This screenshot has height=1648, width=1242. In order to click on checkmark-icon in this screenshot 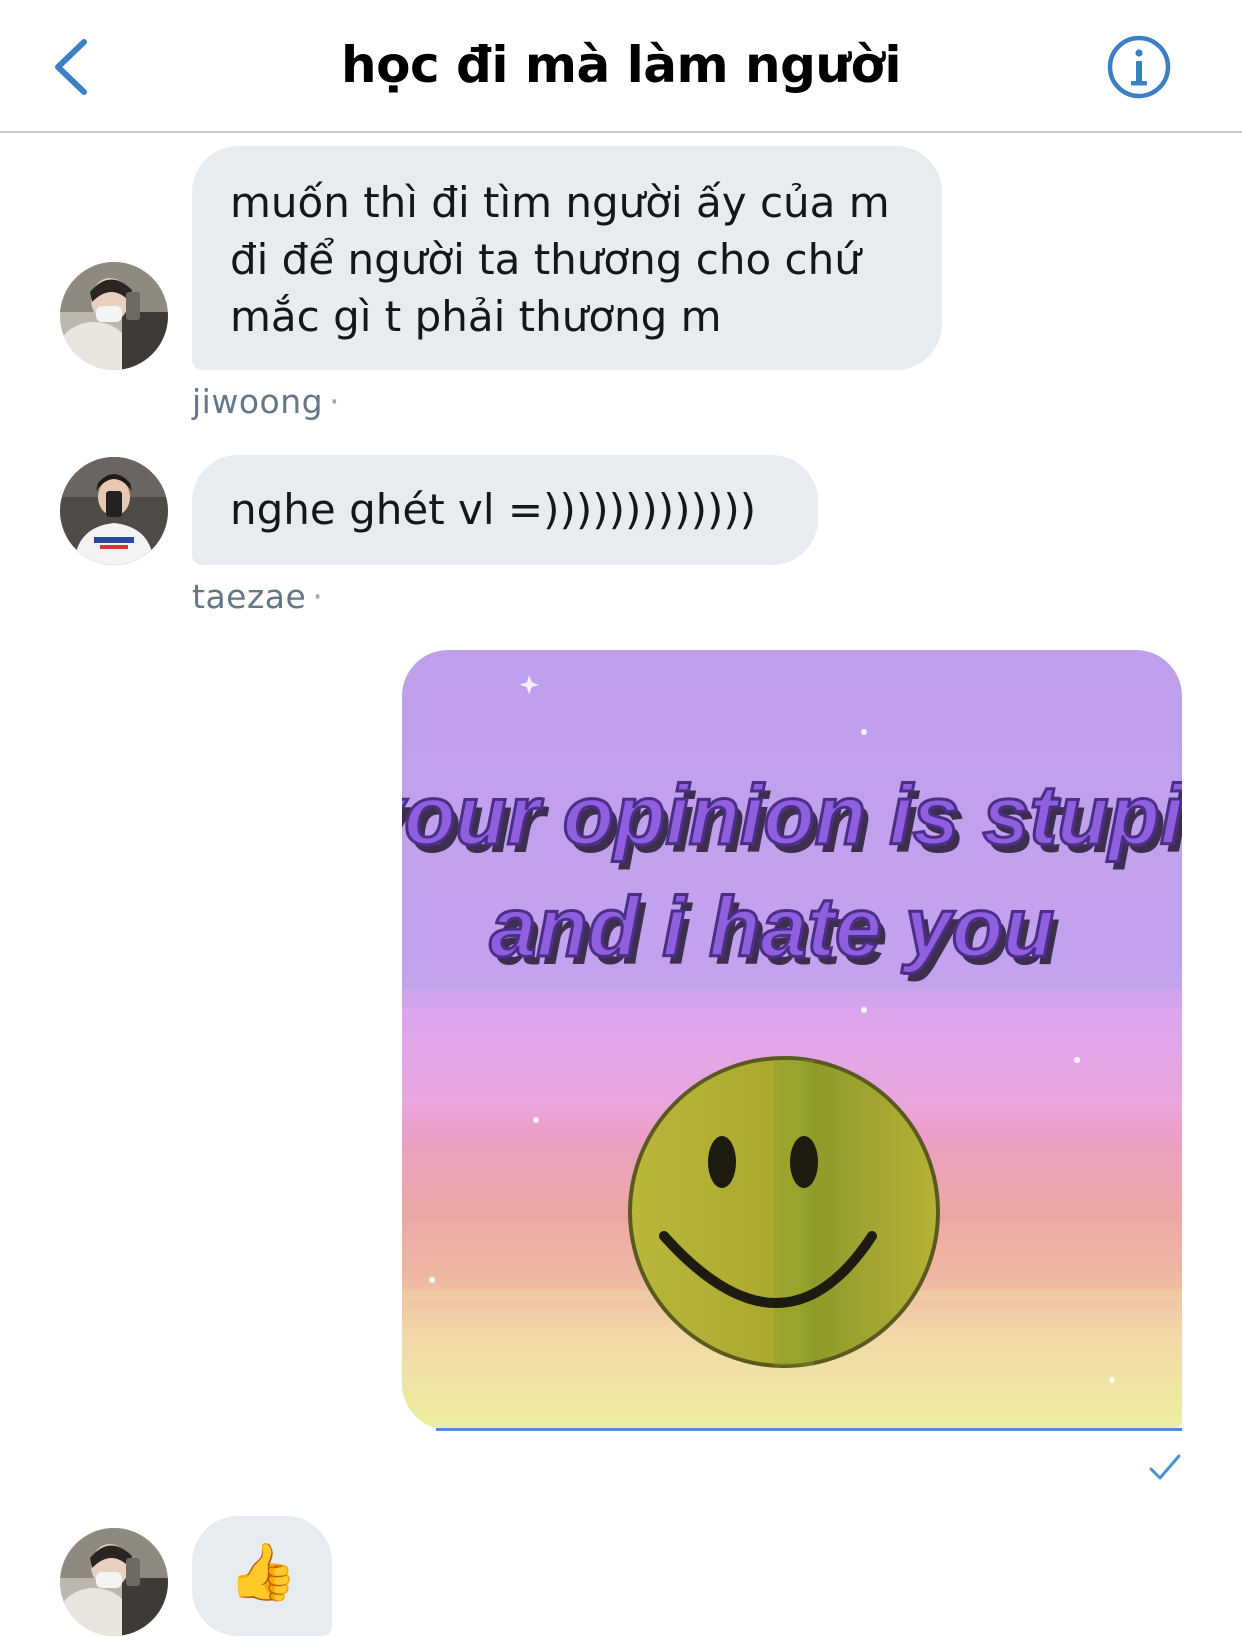, I will do `click(1165, 1467)`.